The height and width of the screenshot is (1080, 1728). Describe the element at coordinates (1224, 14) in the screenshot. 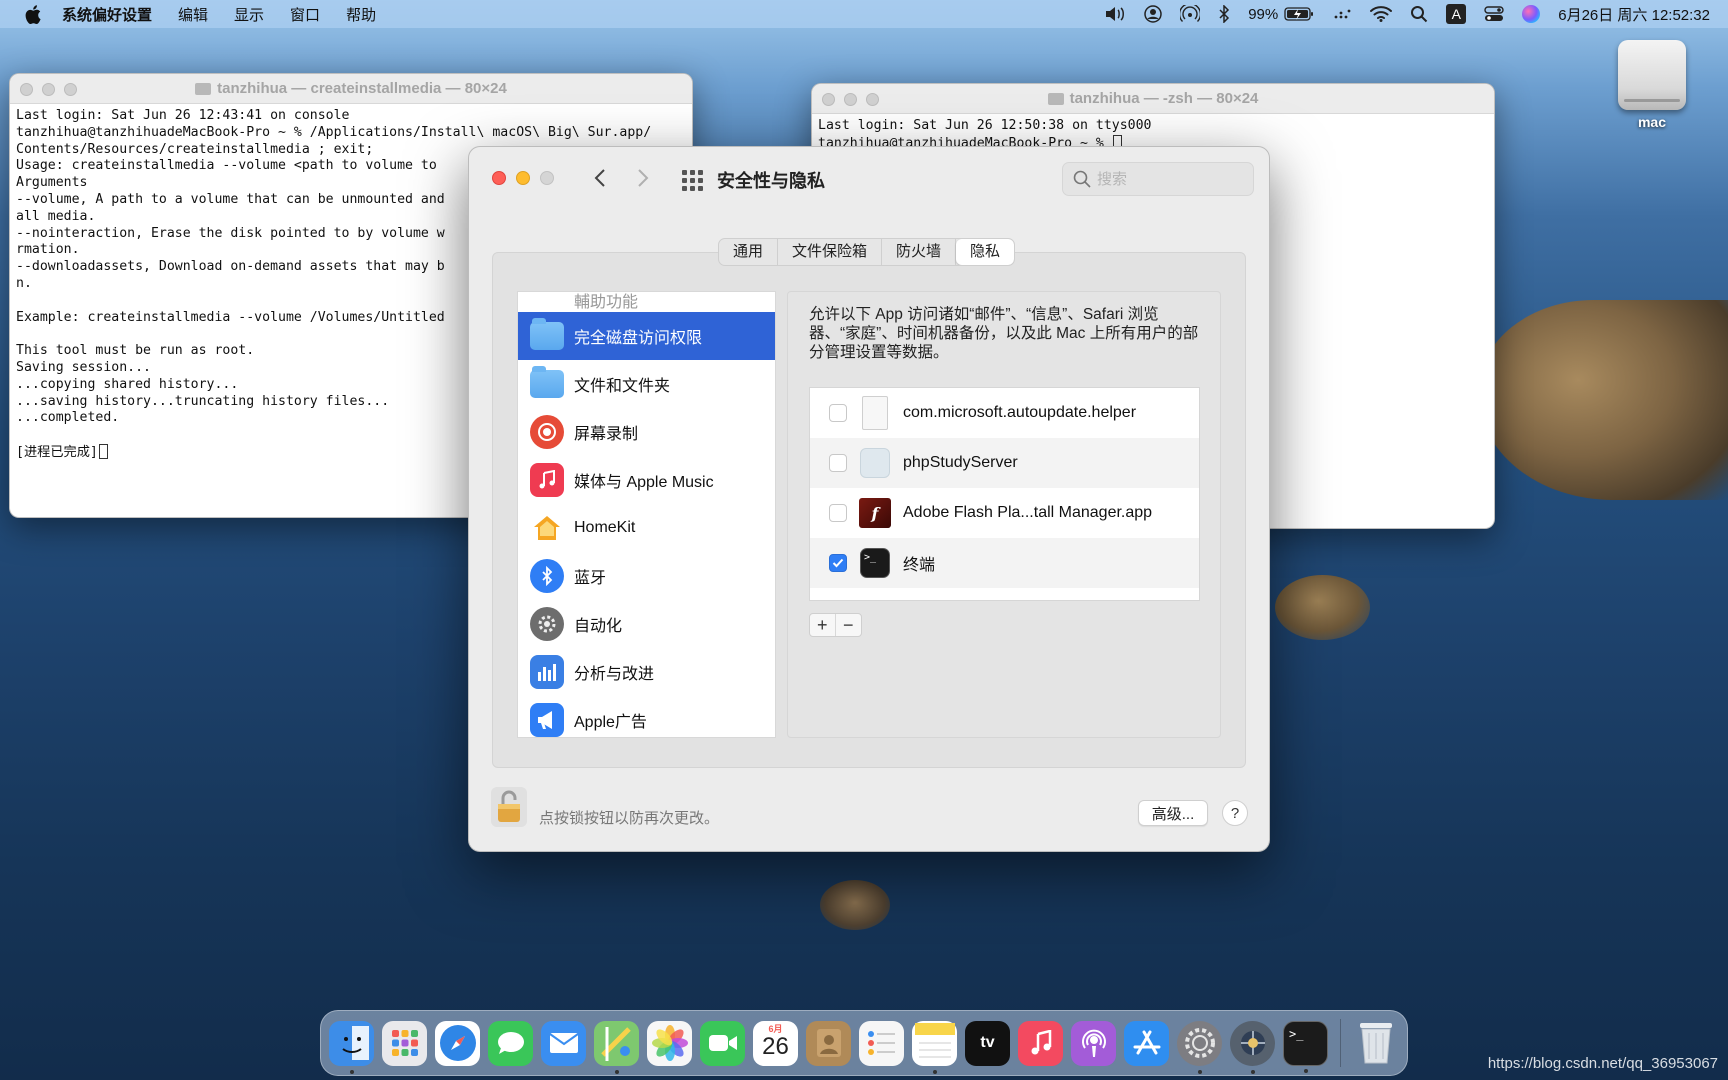

I see `bluetooth-status-icon` at that location.